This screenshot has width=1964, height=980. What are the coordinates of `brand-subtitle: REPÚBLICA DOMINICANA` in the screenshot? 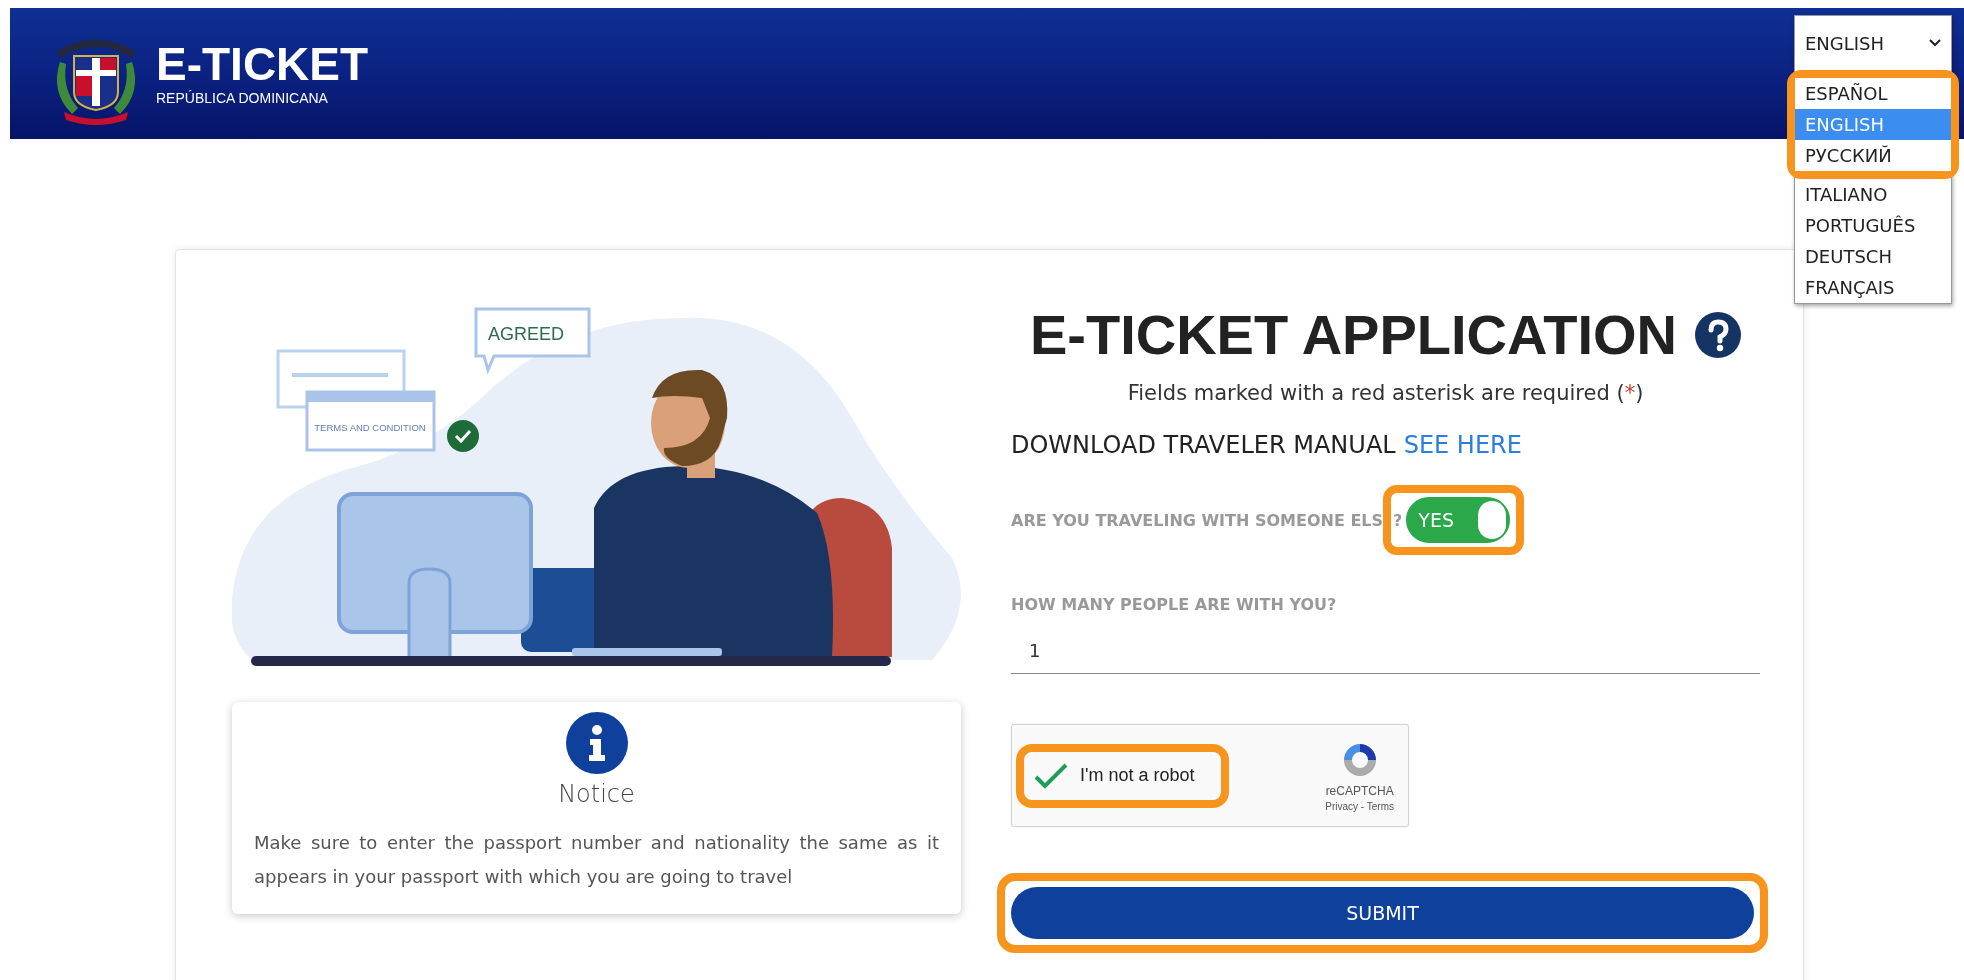 It's located at (242, 98).